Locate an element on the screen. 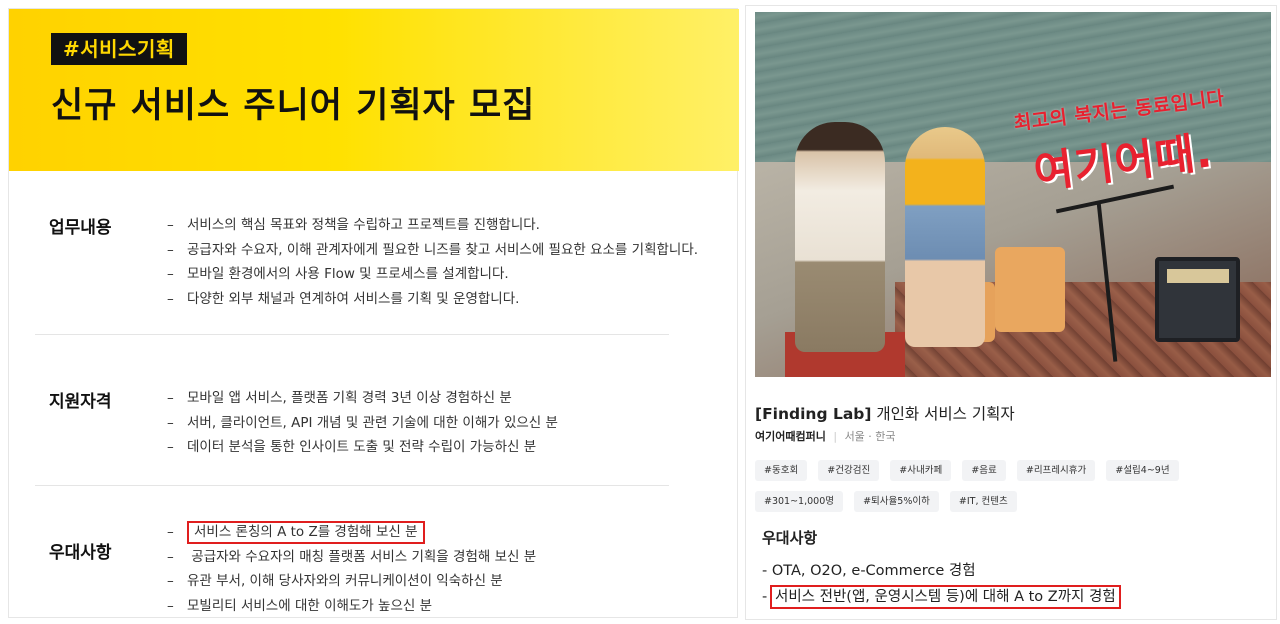 The height and width of the screenshot is (624, 1280). list-item: – 모바일 환경에서의 사용 Flow 및 프로세스를 설계합니다. is located at coordinates (432, 274).